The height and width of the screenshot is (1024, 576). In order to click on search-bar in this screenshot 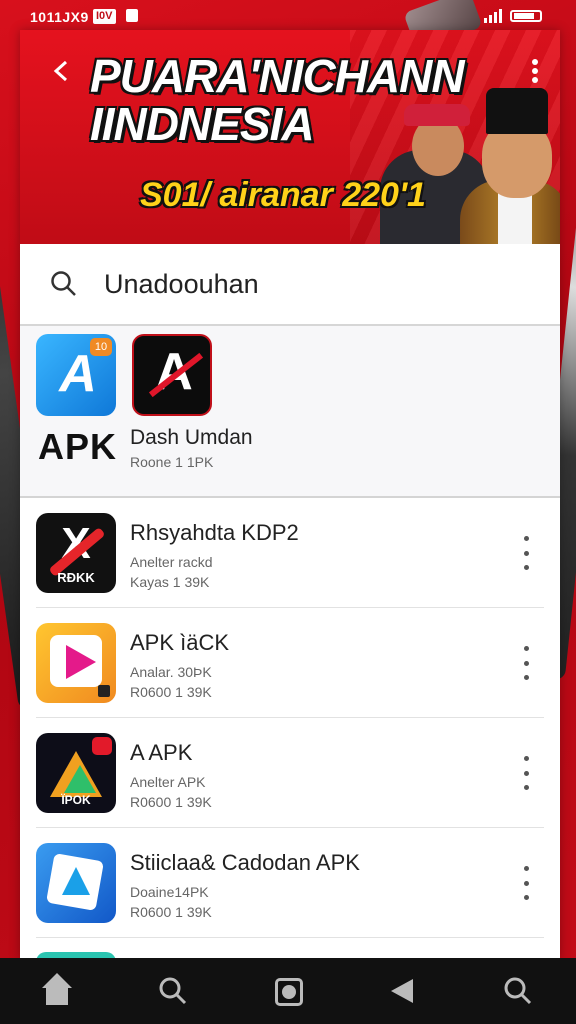, I will do `click(290, 285)`.